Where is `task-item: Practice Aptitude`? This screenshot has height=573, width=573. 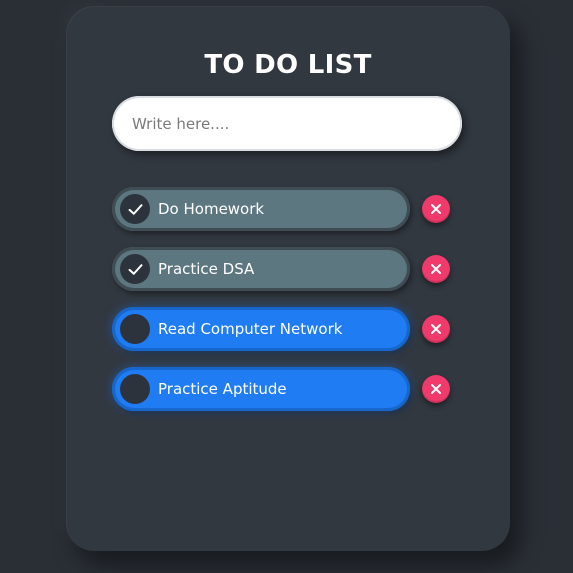
task-item: Practice Aptitude is located at coordinates (287, 389).